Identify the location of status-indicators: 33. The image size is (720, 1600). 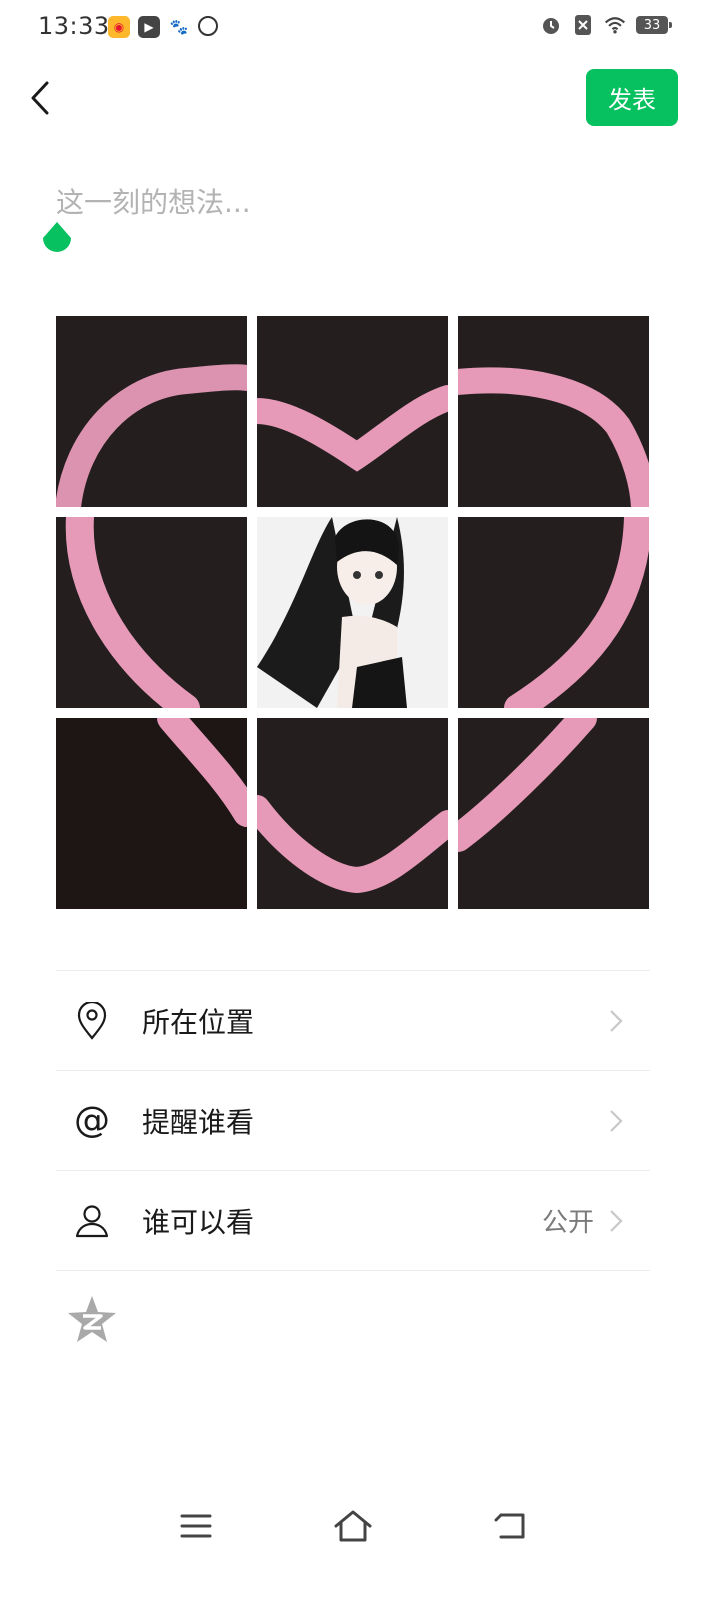
(606, 25).